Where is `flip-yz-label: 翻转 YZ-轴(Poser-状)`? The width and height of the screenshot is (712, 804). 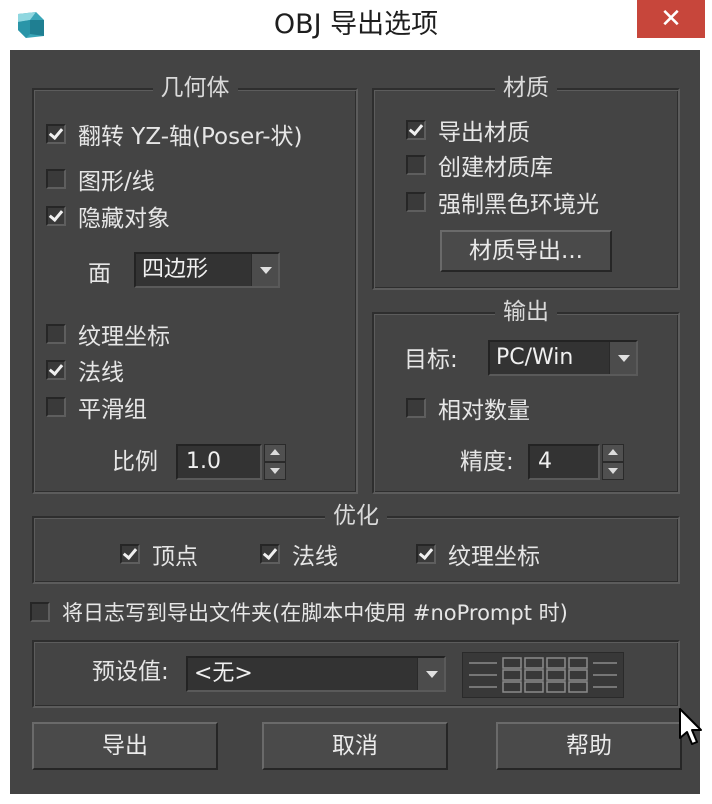 flip-yz-label: 翻转 YZ-轴(Poser-状) is located at coordinates (190, 137).